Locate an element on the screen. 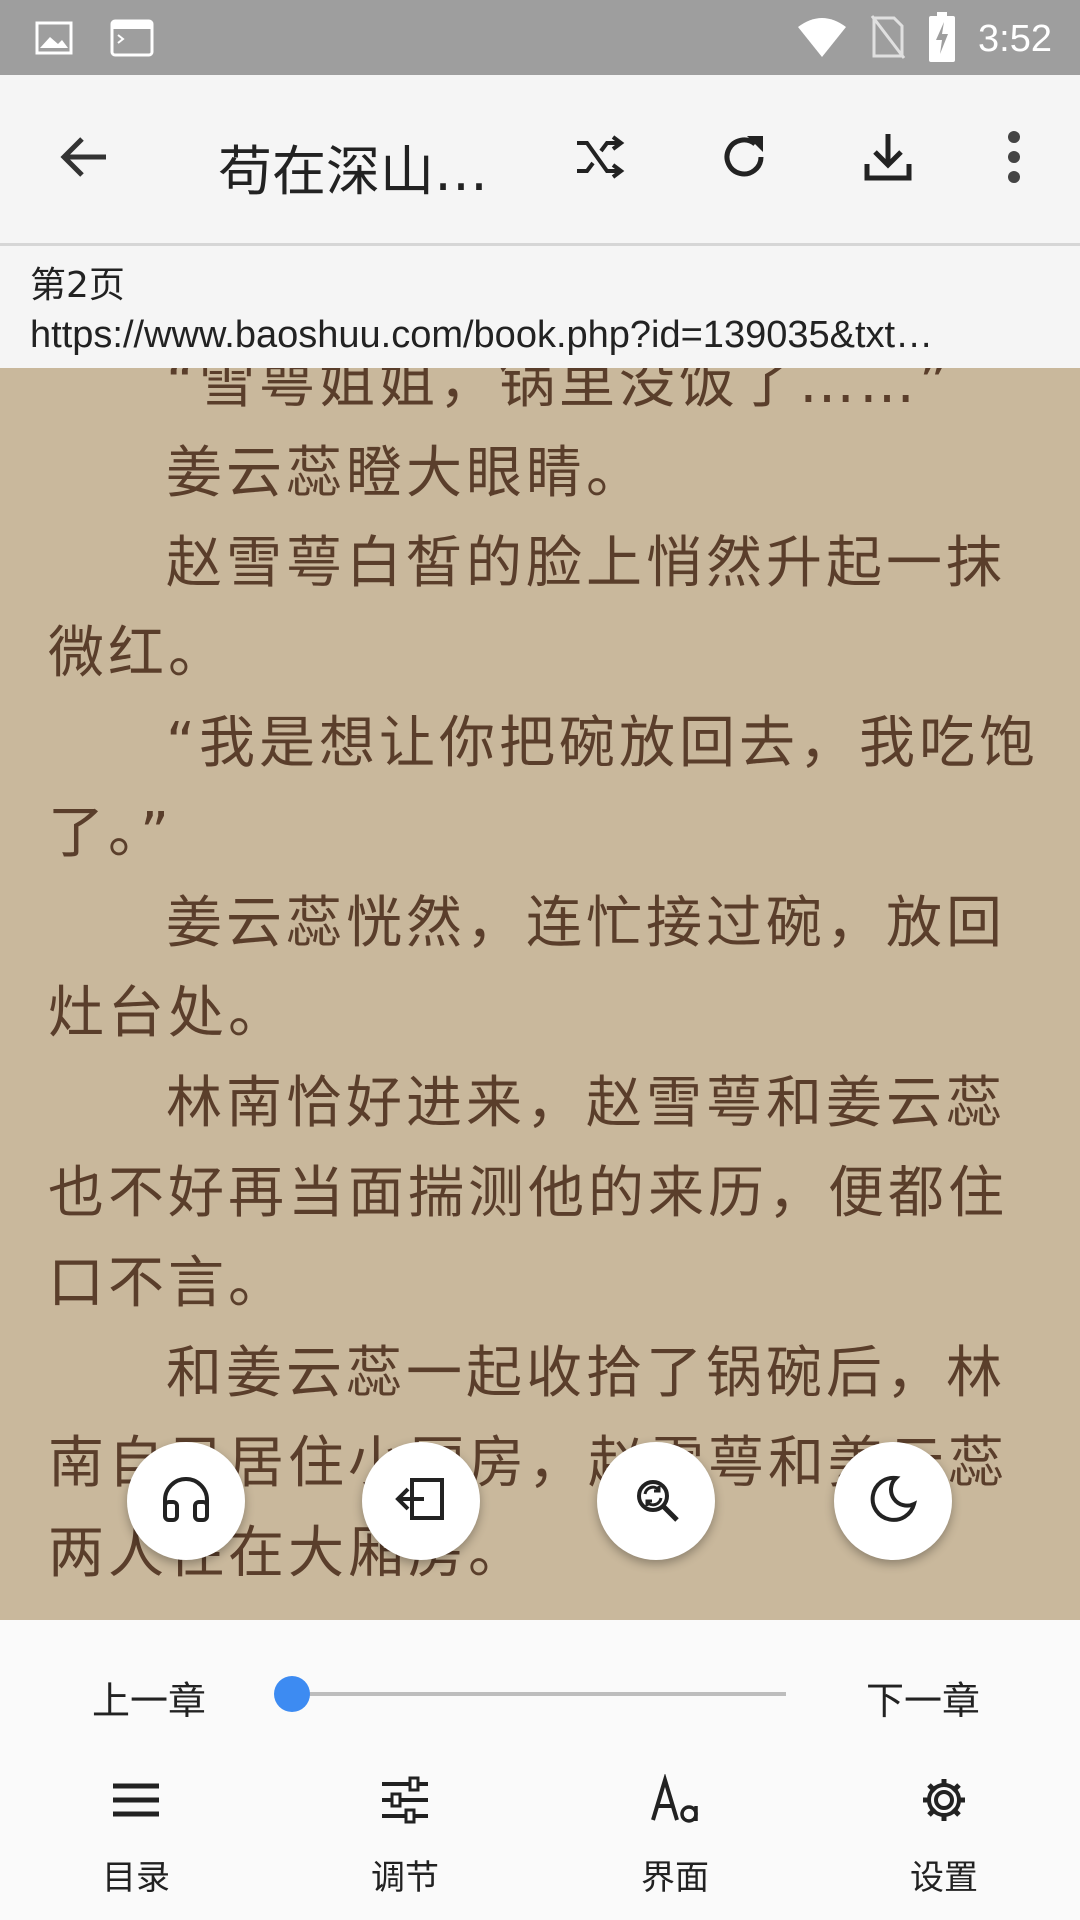 The height and width of the screenshot is (1920, 1080). headphones-icon is located at coordinates (186, 1501).